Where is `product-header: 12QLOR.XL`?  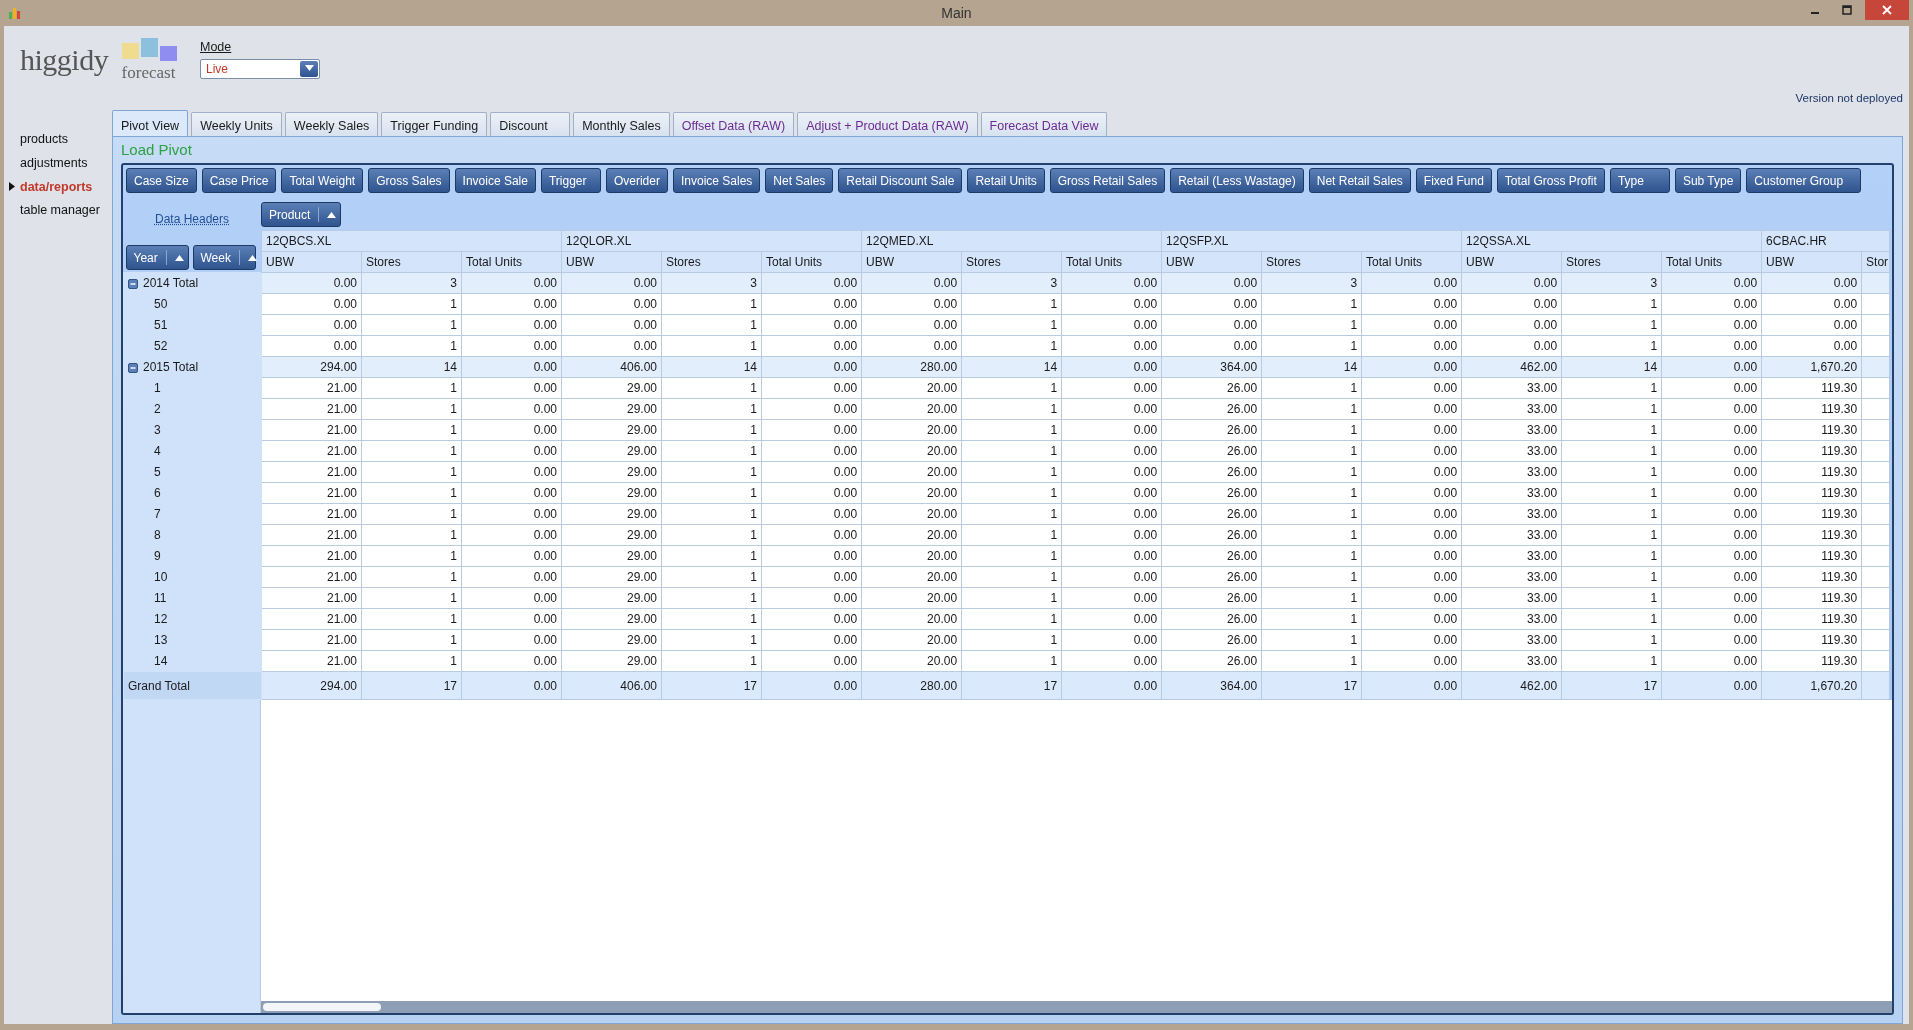 product-header: 12QLOR.XL is located at coordinates (711, 241).